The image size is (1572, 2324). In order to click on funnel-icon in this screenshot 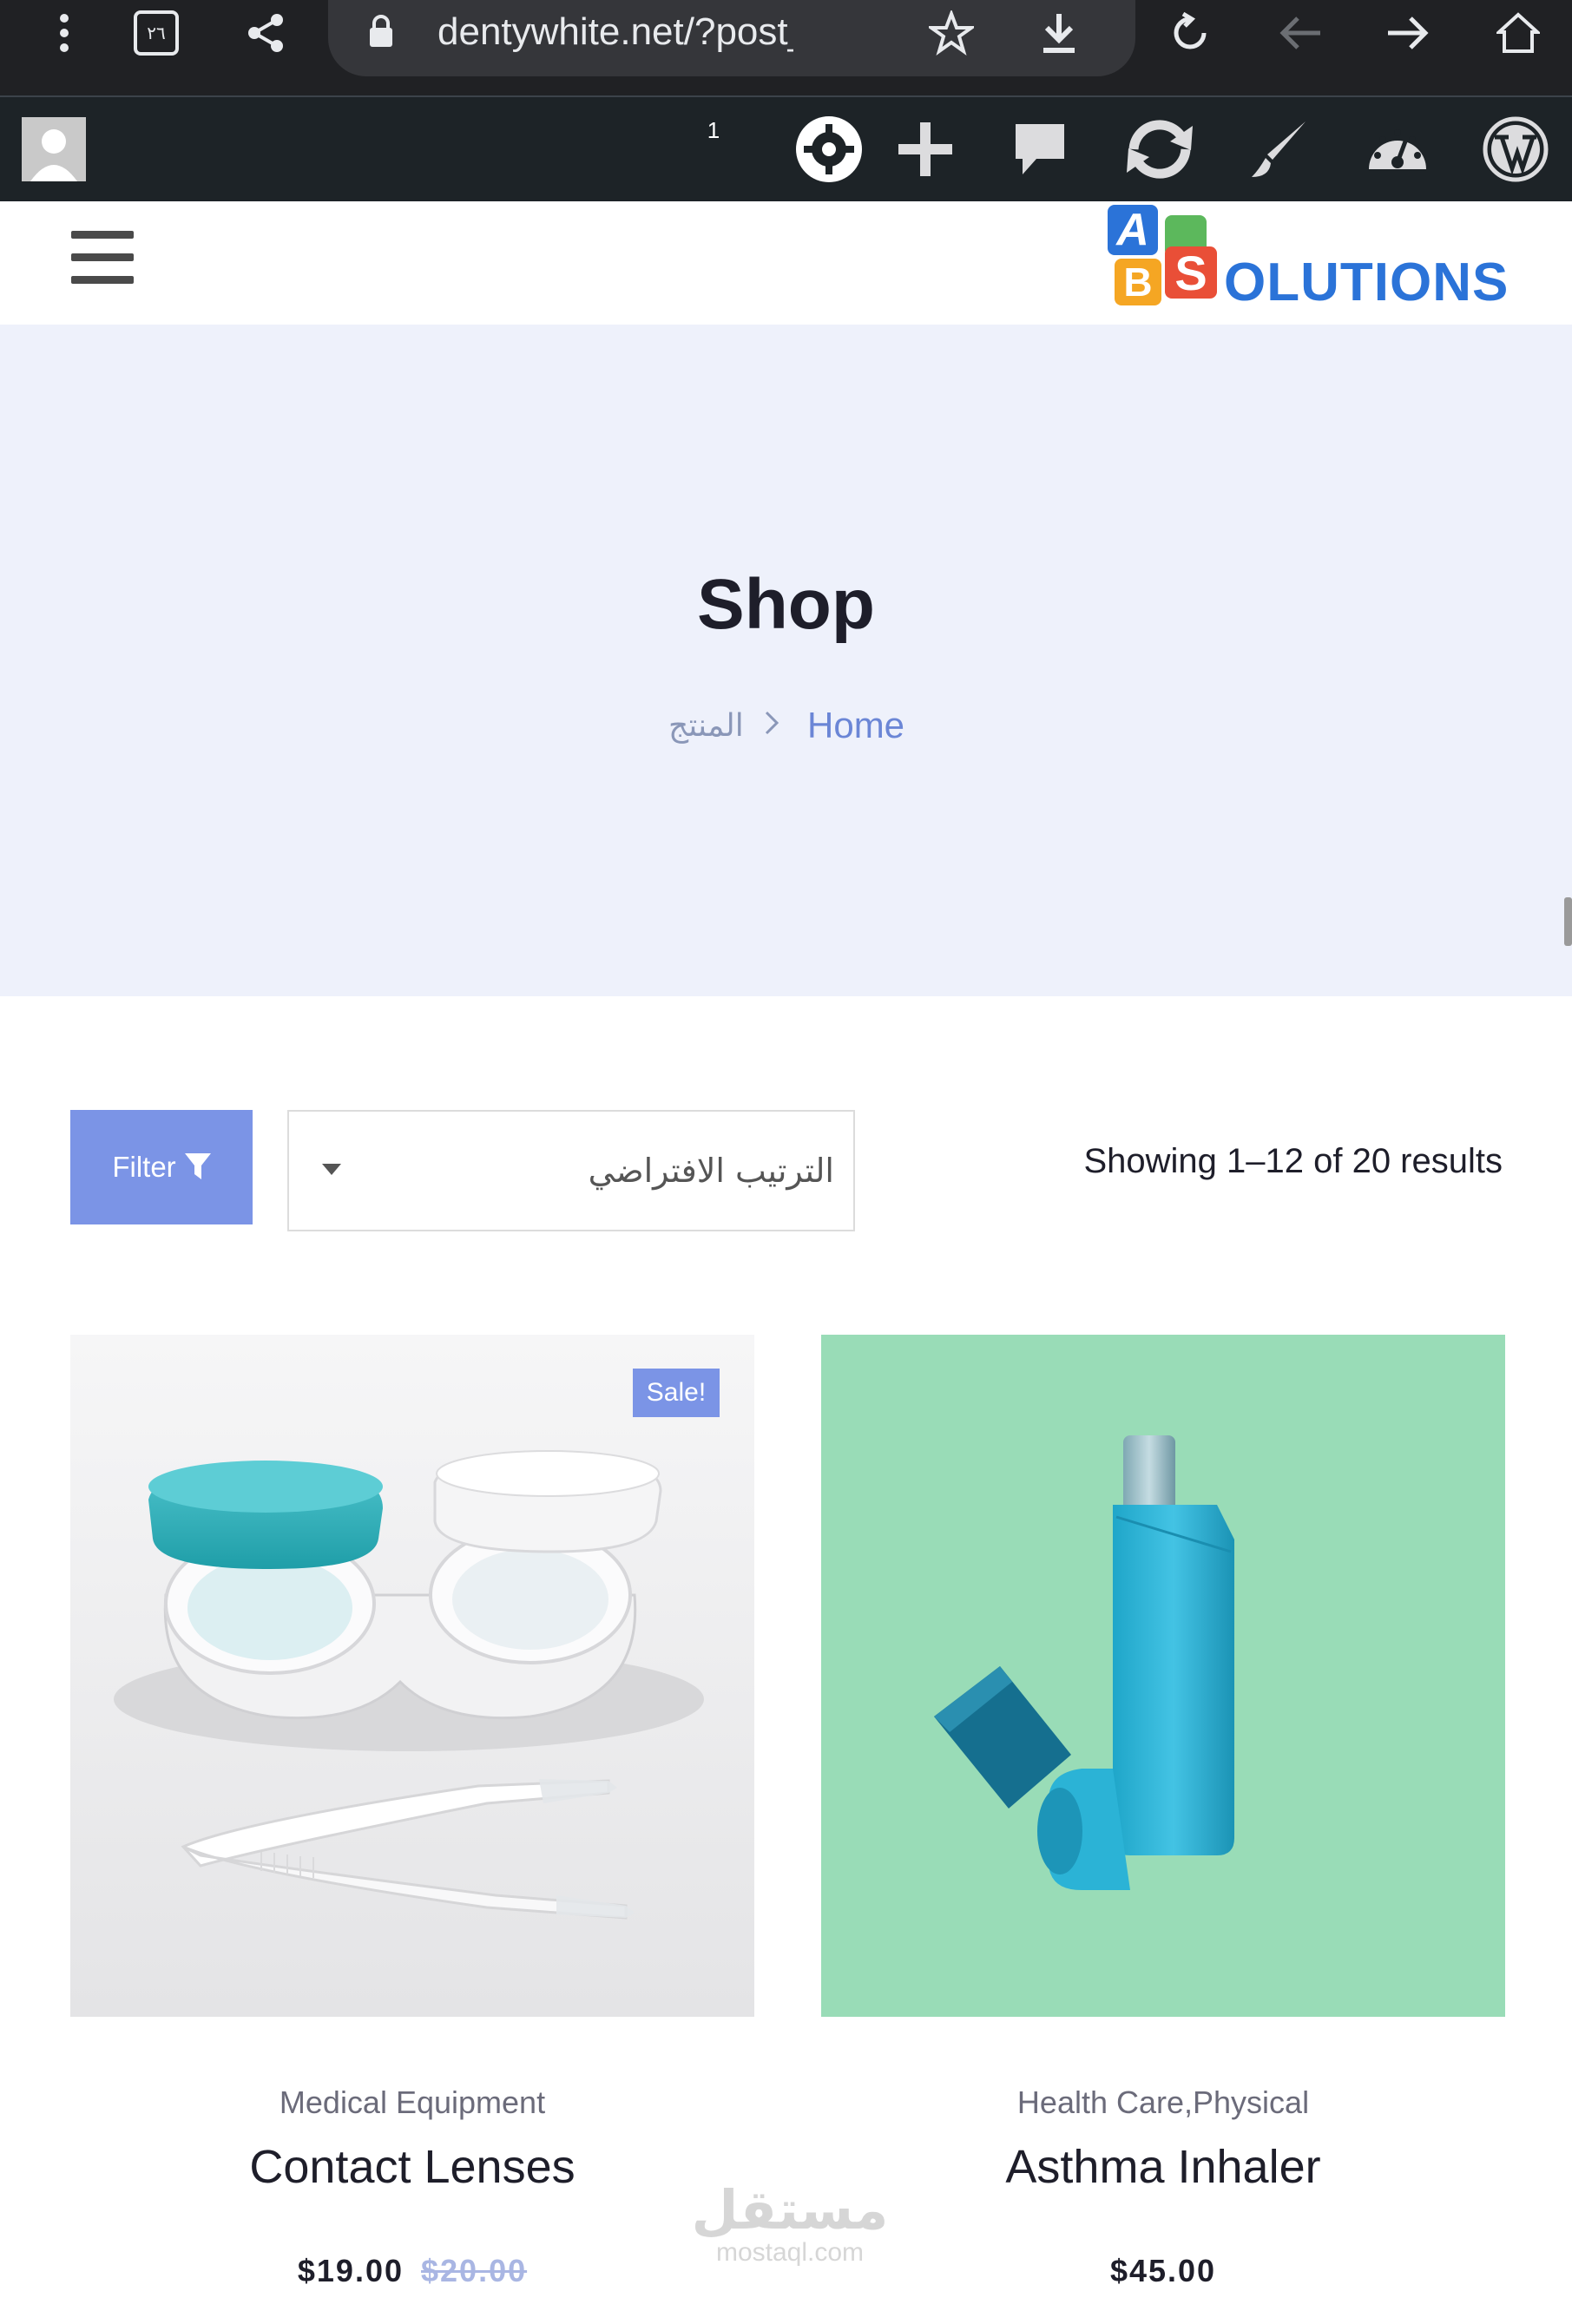, I will do `click(197, 1166)`.